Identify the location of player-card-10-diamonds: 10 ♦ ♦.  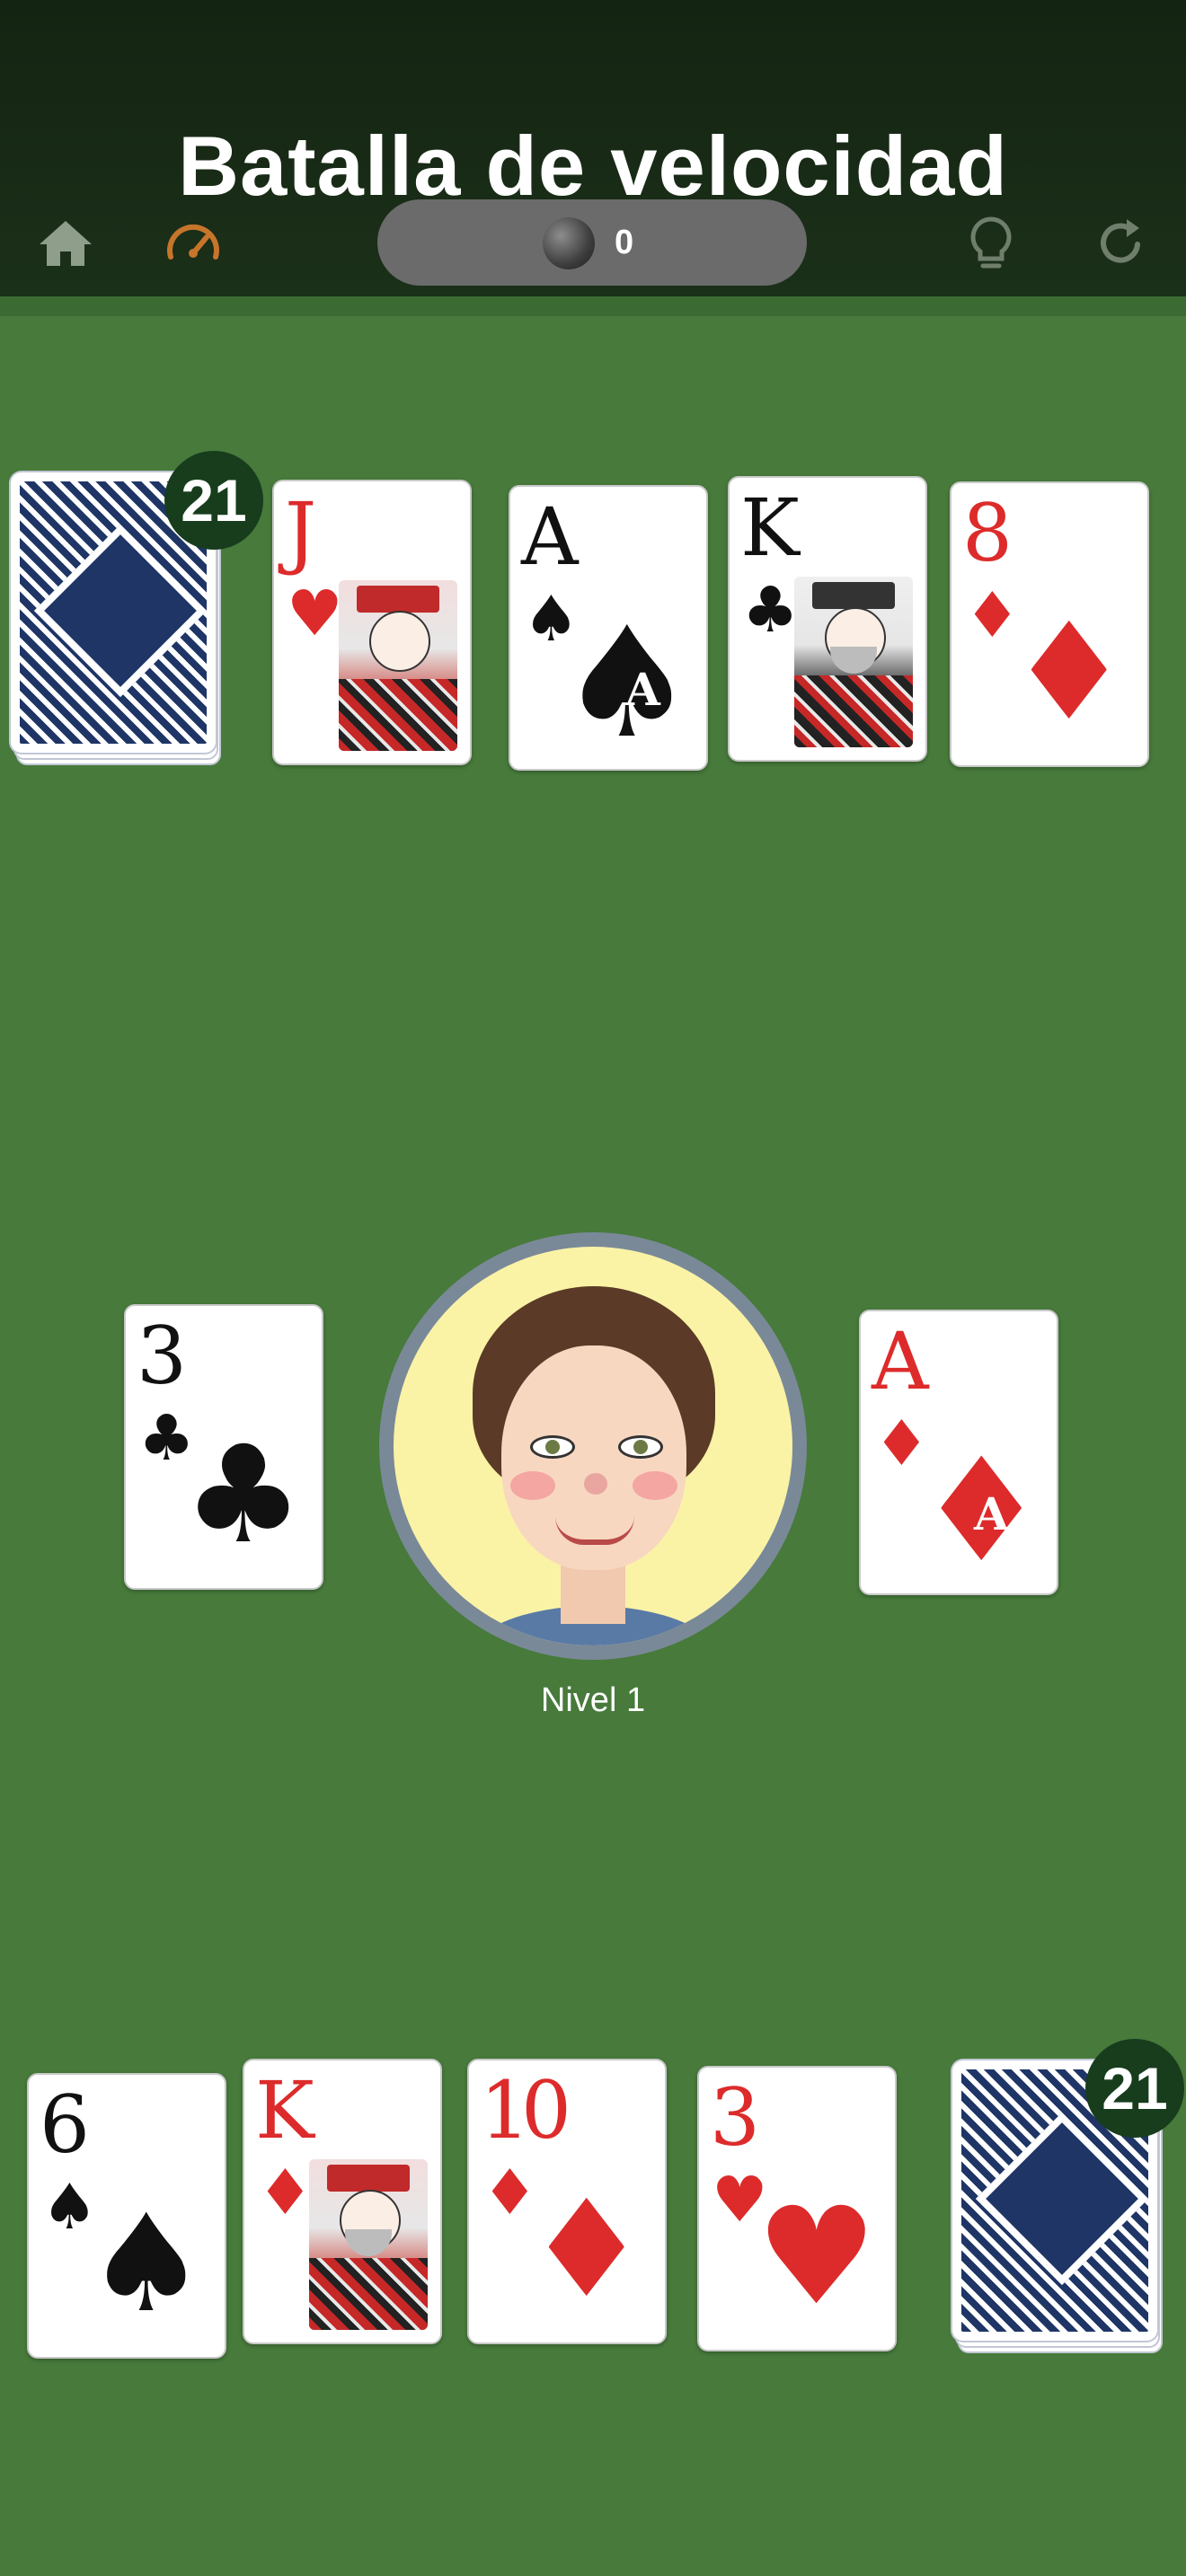
(567, 2201).